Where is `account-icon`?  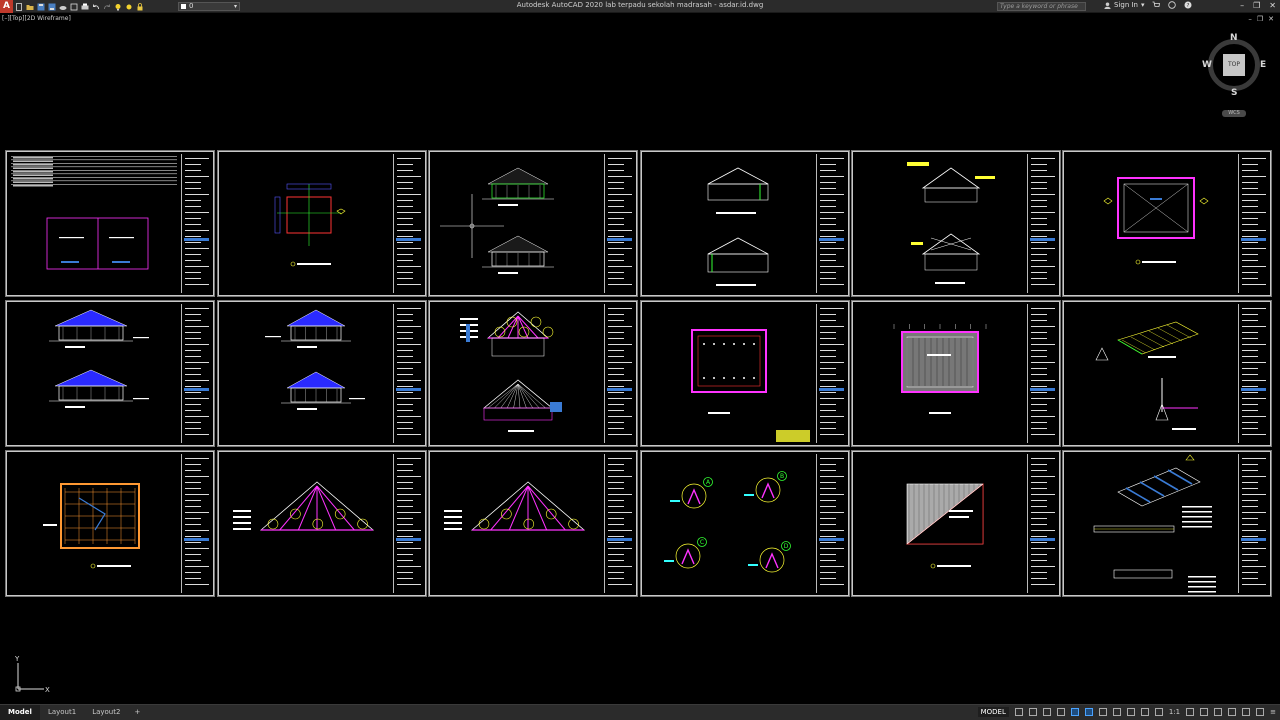
account-icon is located at coordinates (1172, 5).